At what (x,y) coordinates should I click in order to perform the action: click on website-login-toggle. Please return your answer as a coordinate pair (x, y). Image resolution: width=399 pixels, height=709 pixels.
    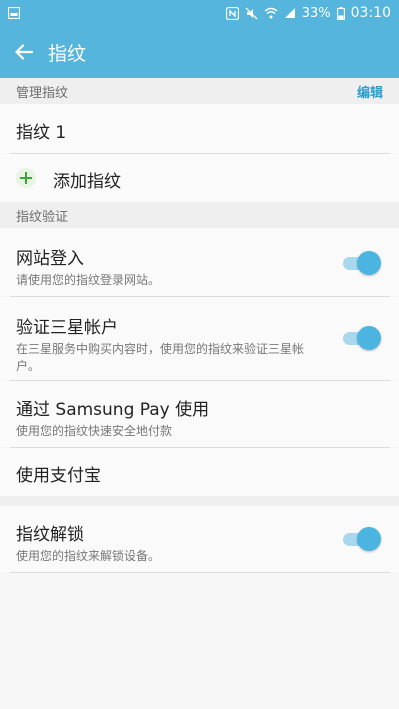
    Looking at the image, I should click on (362, 263).